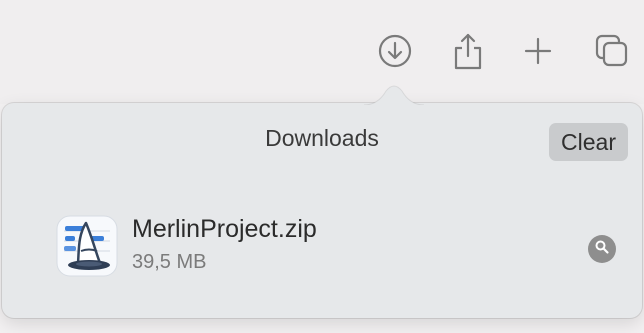  What do you see at coordinates (468, 51) in the screenshot?
I see `share-icon` at bounding box center [468, 51].